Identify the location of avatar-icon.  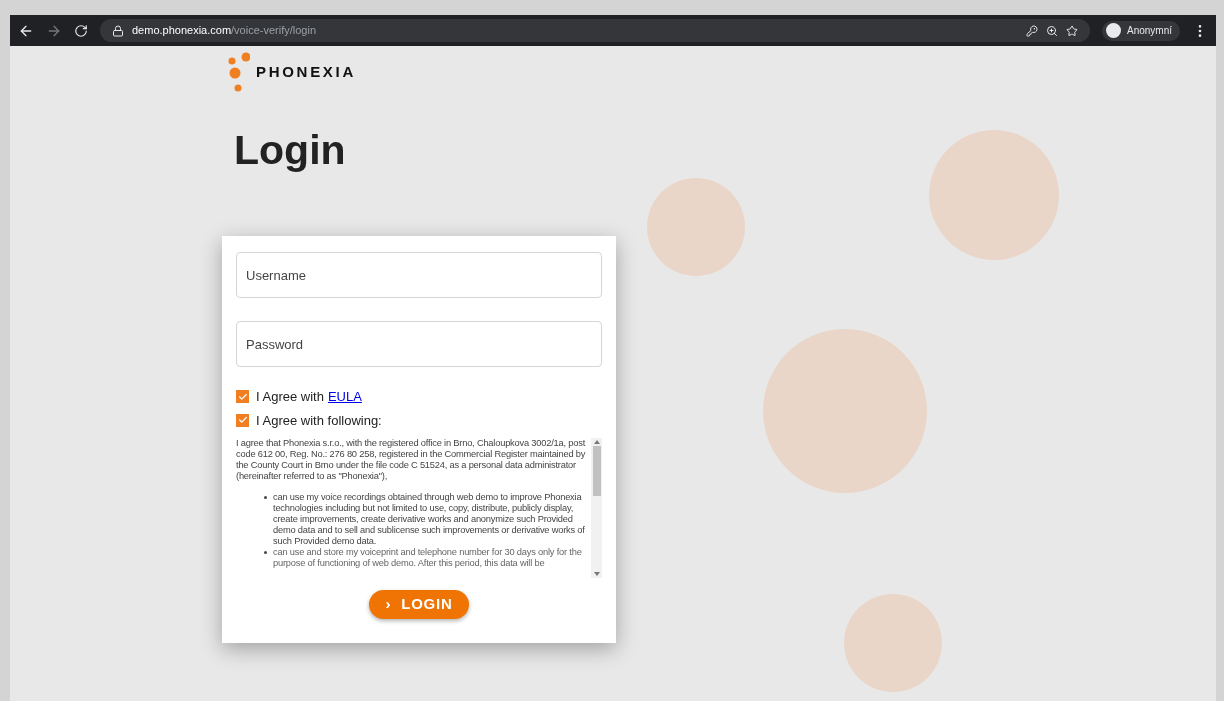
(1113, 30).